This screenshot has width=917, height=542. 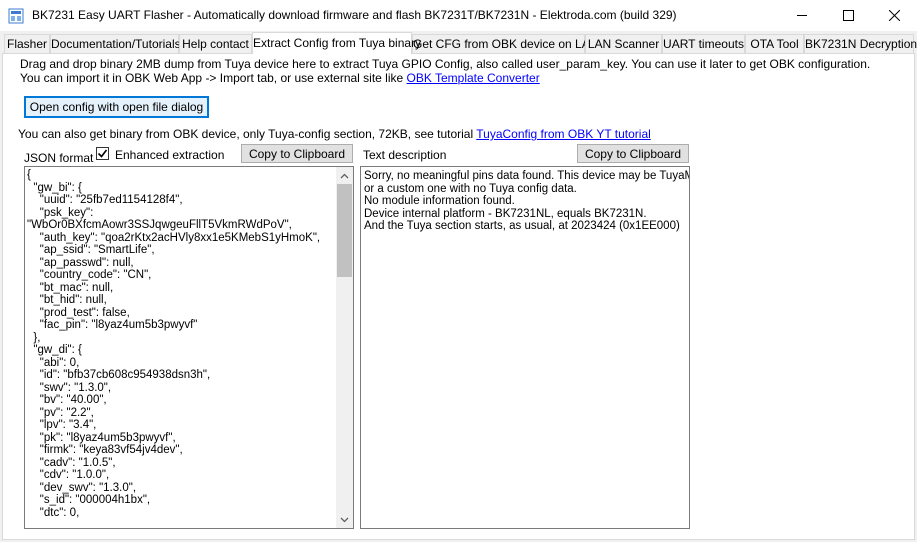 I want to click on checkmark-icon, so click(x=102, y=153).